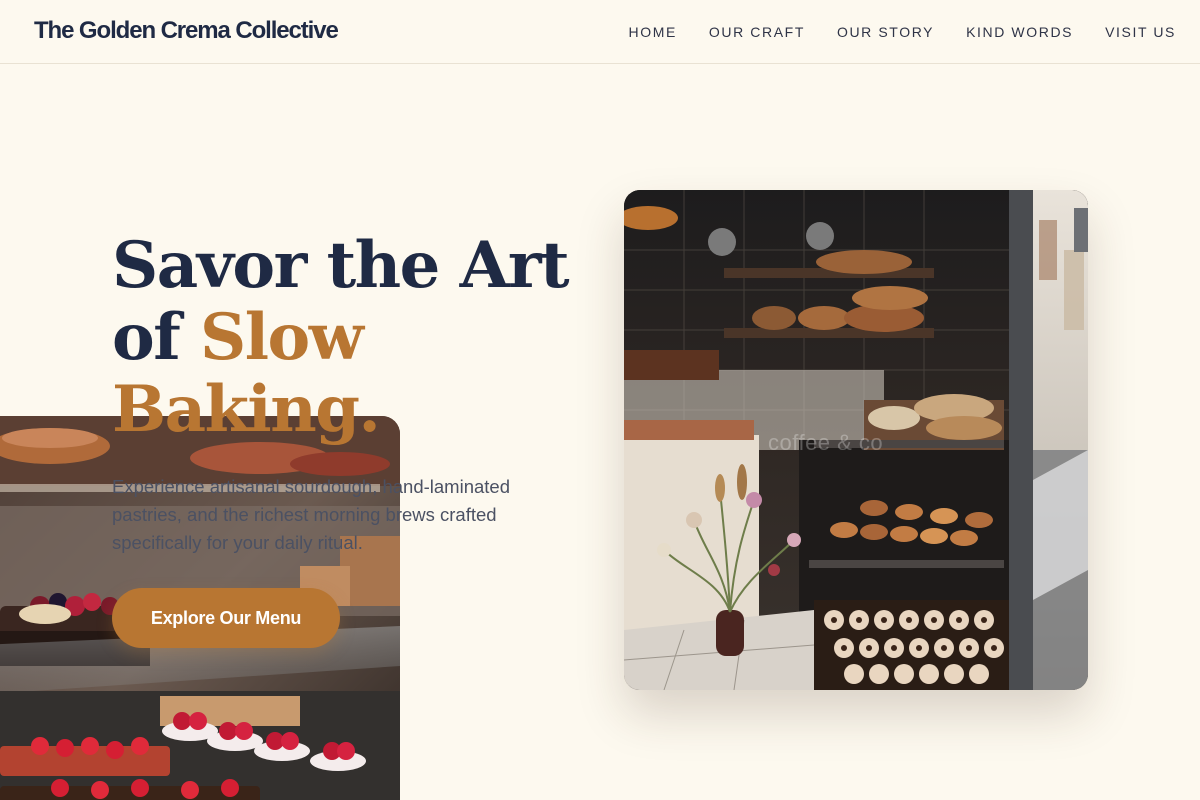  Describe the element at coordinates (226, 618) in the screenshot. I see `explore-menu-button: Explore Our Menu` at that location.